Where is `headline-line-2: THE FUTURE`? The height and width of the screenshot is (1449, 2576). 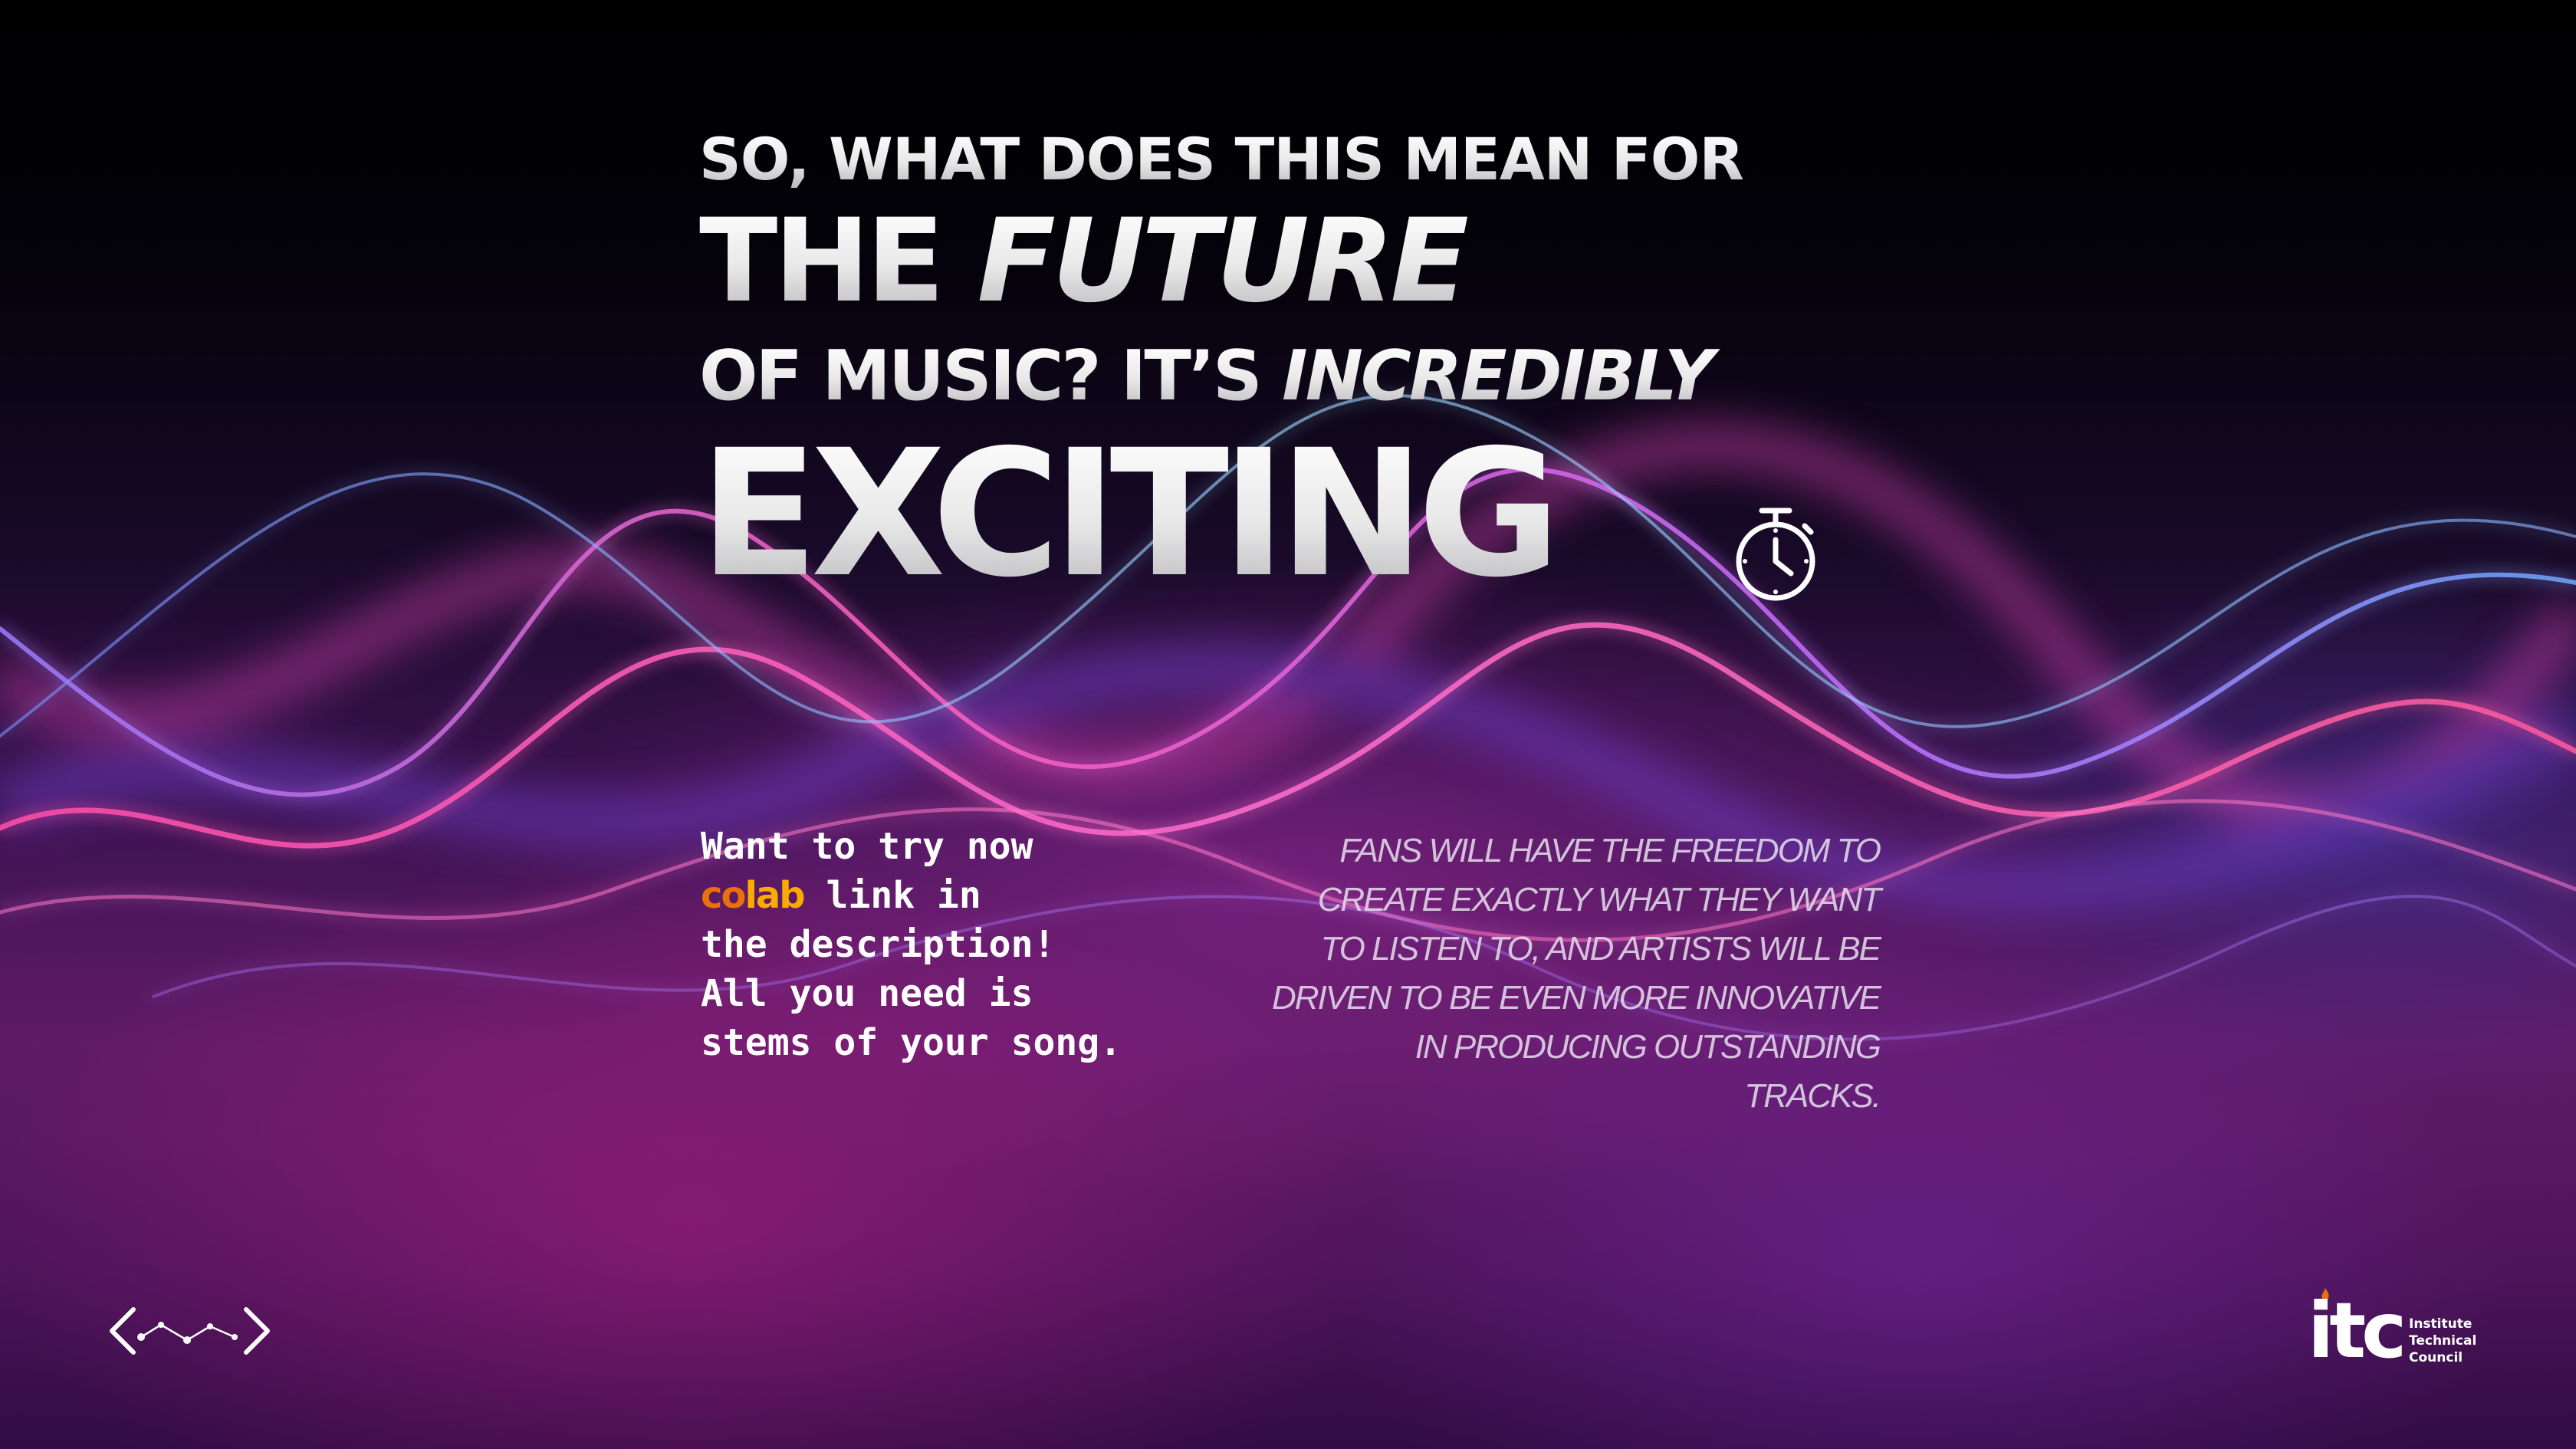
headline-line-2: THE FUTURE is located at coordinates (1221, 261).